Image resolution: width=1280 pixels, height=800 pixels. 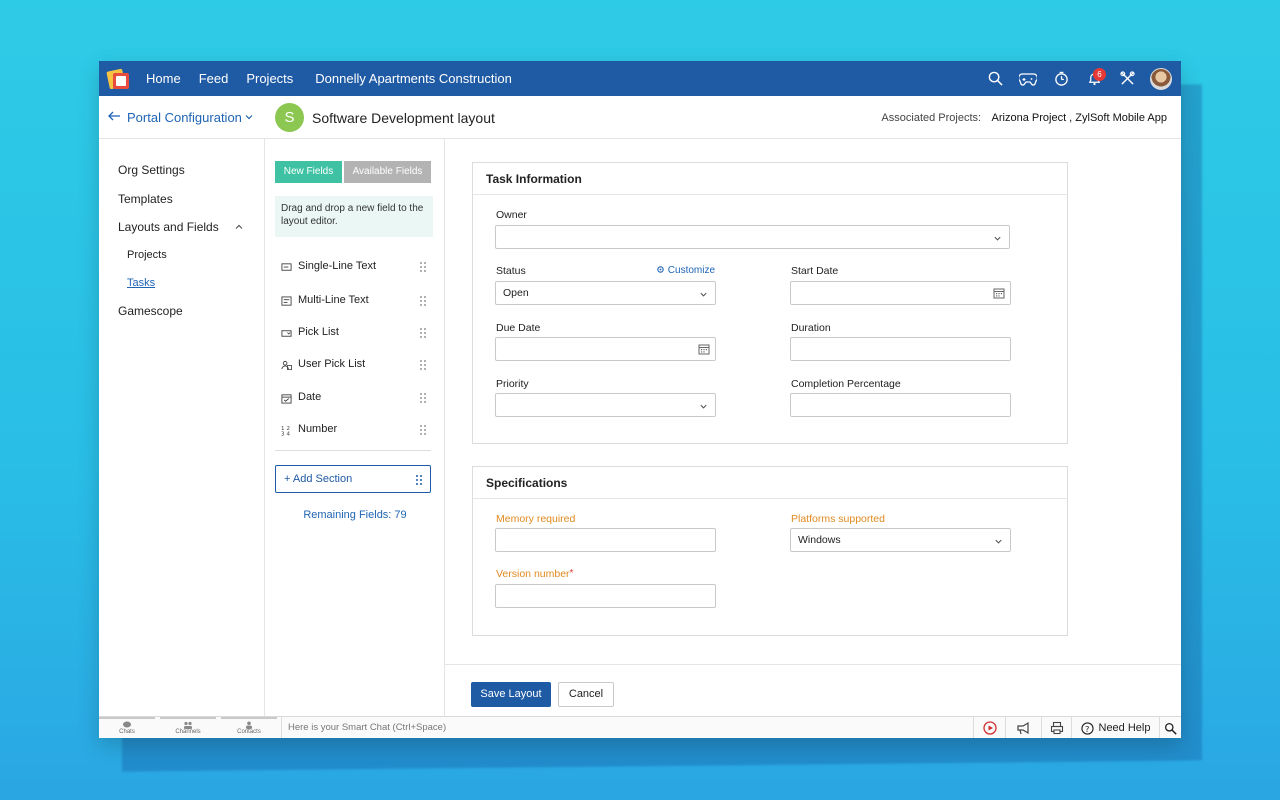 What do you see at coordinates (286, 431) in the screenshot?
I see `number-icon: 1 23 4` at bounding box center [286, 431].